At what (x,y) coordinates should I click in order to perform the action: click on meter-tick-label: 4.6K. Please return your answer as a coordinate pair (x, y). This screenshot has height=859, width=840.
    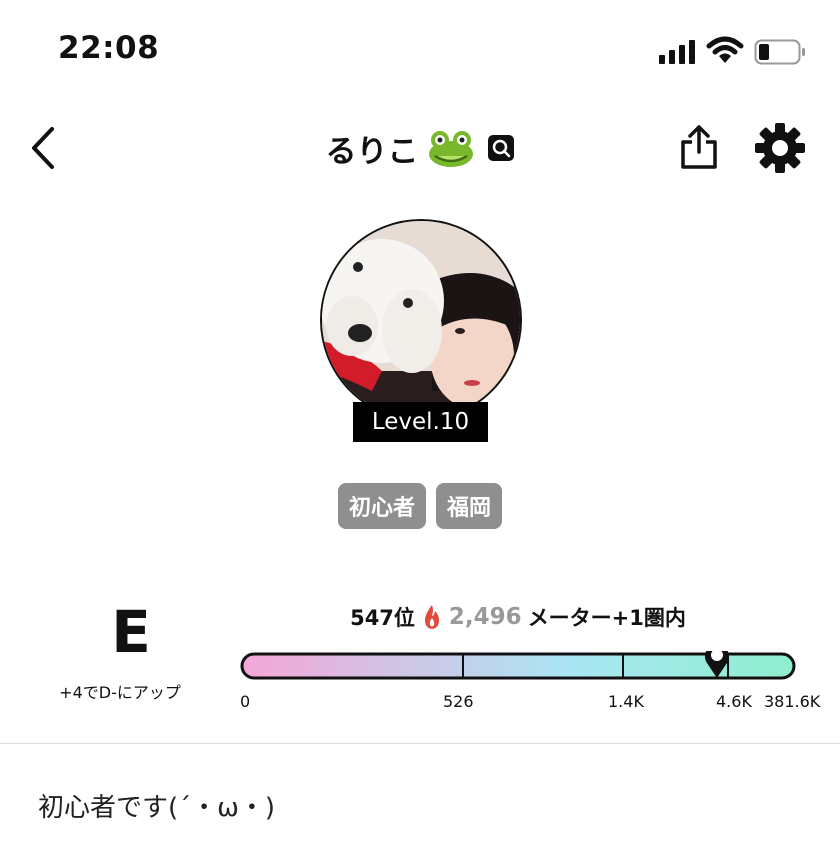
    Looking at the image, I should click on (734, 701).